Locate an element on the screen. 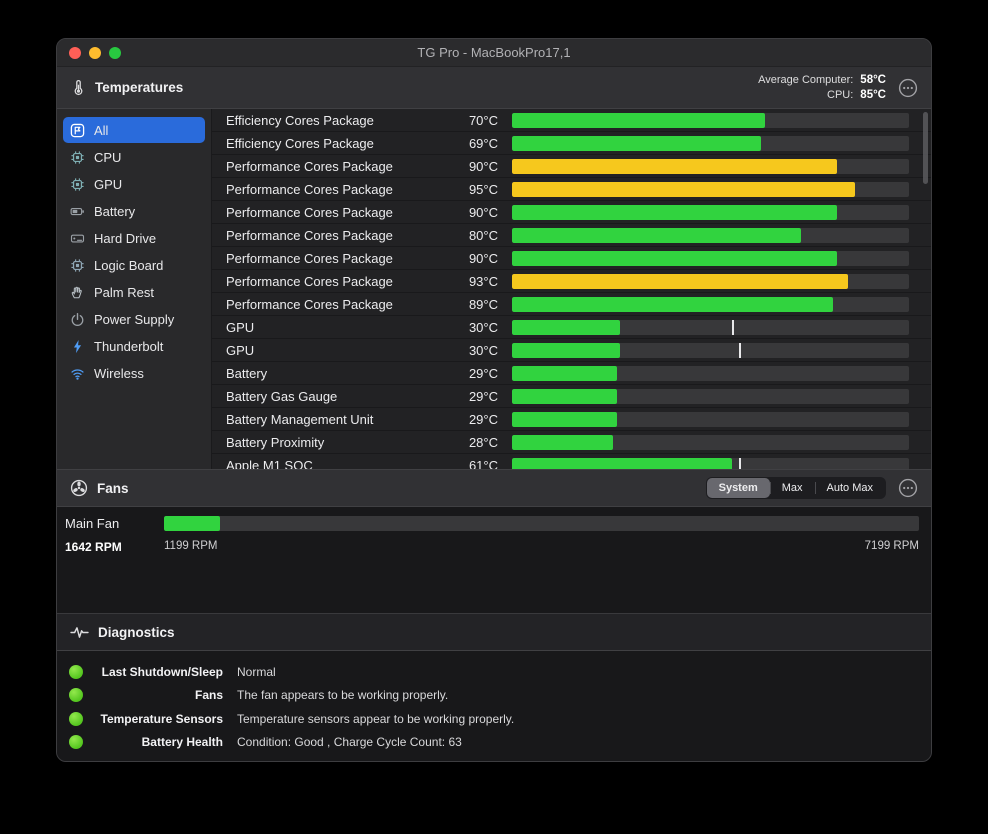 This screenshot has width=988, height=834. sensor-temperature: 89°C is located at coordinates (483, 304).